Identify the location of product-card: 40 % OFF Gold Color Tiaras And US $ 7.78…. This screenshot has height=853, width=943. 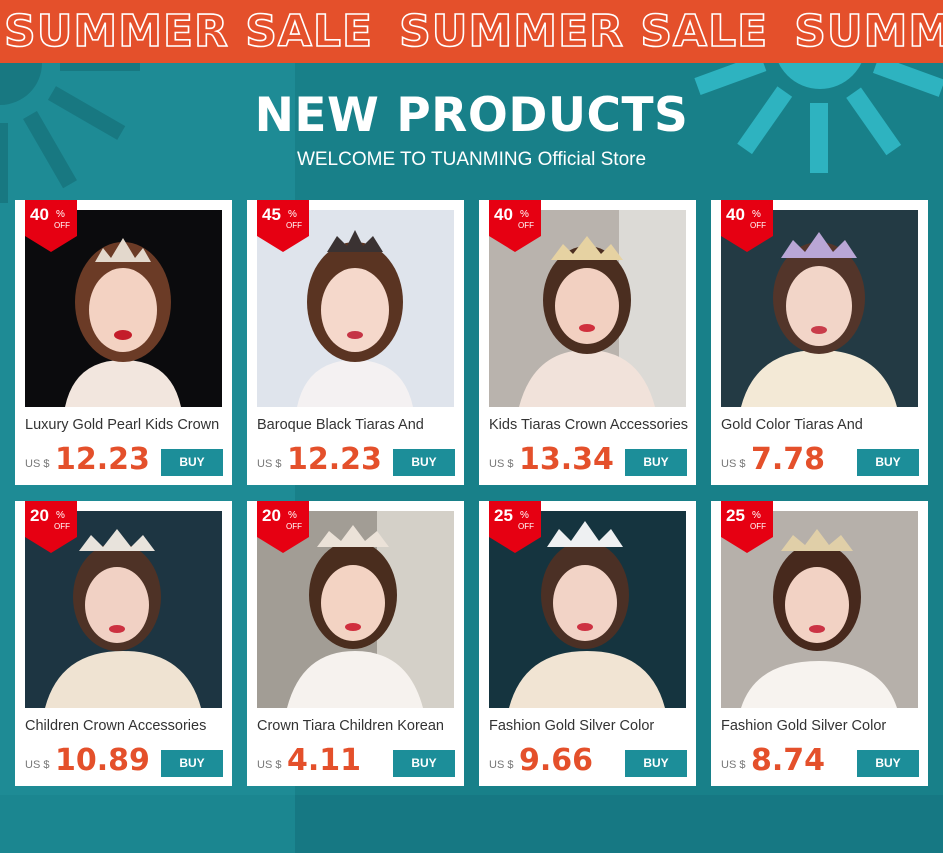
(819, 342).